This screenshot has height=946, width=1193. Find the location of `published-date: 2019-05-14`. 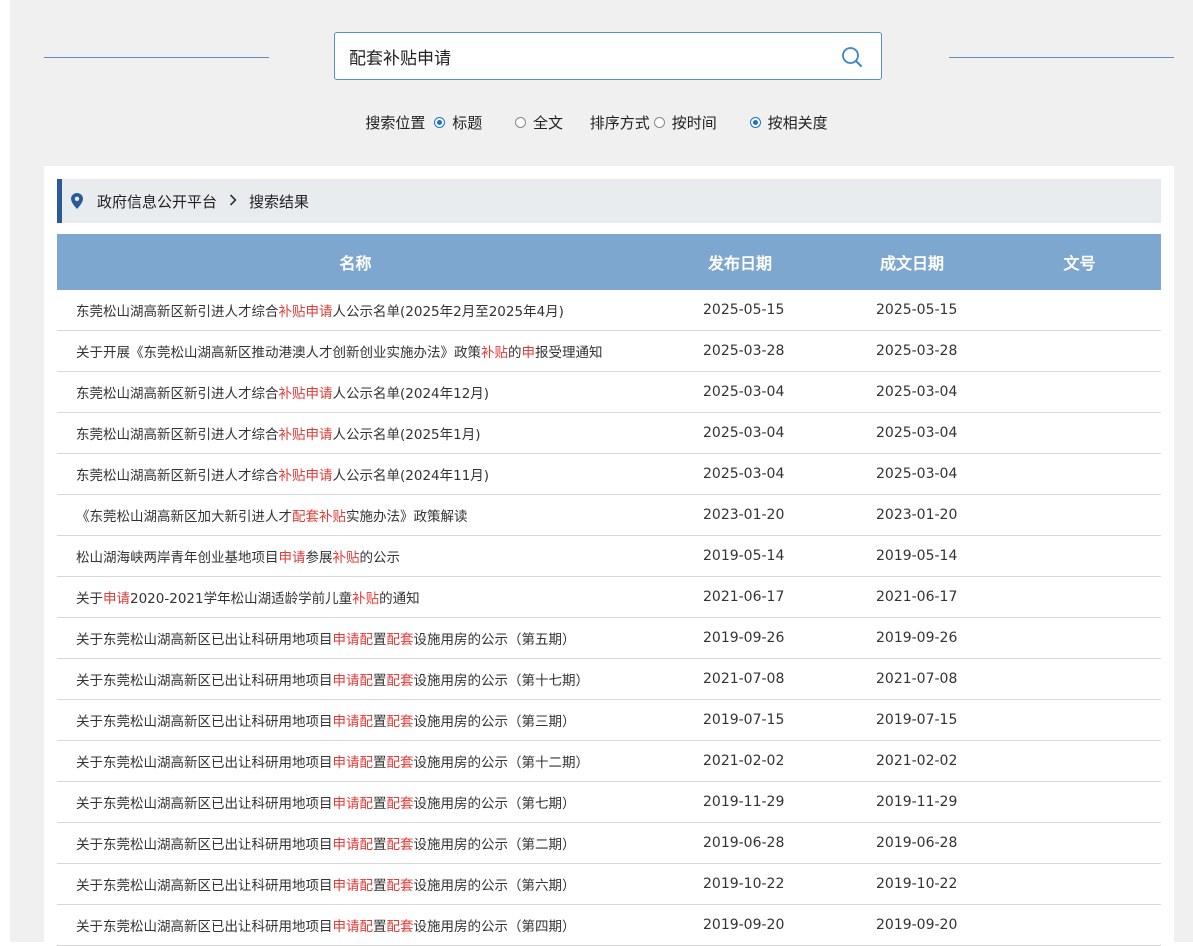

published-date: 2019-05-14 is located at coordinates (744, 556).